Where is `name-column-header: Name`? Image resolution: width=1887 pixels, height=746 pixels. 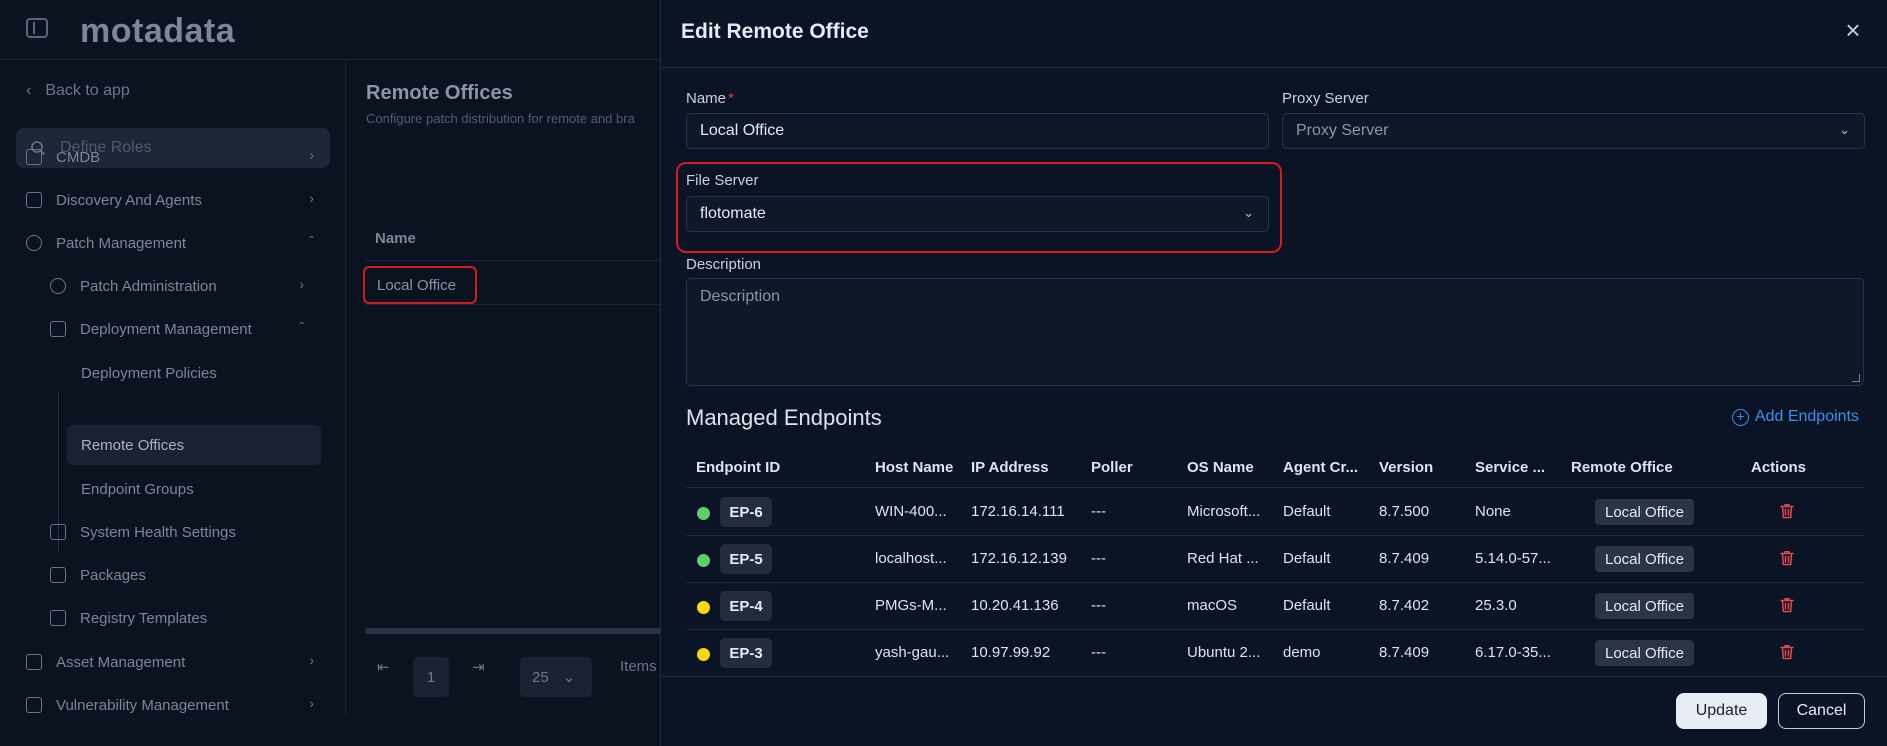 name-column-header: Name is located at coordinates (395, 238).